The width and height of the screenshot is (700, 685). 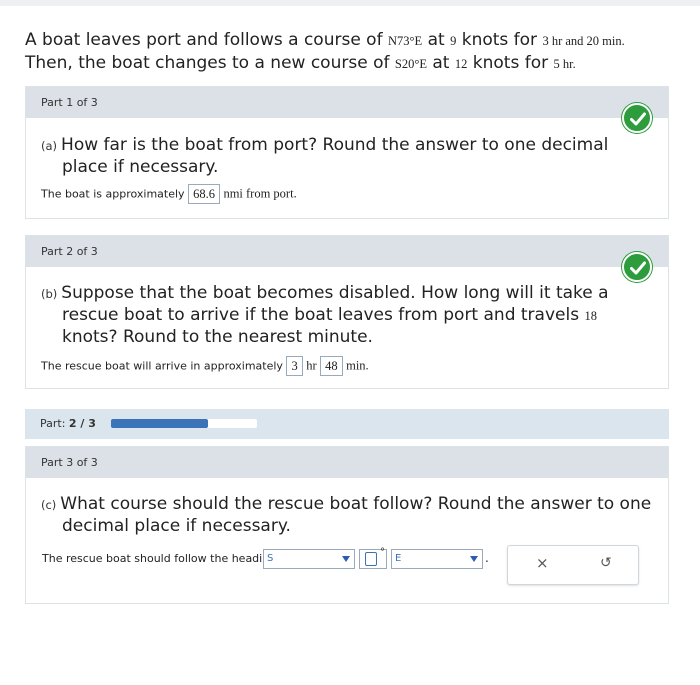 What do you see at coordinates (564, 64) in the screenshot?
I see `time-2: 5 hr.` at bounding box center [564, 64].